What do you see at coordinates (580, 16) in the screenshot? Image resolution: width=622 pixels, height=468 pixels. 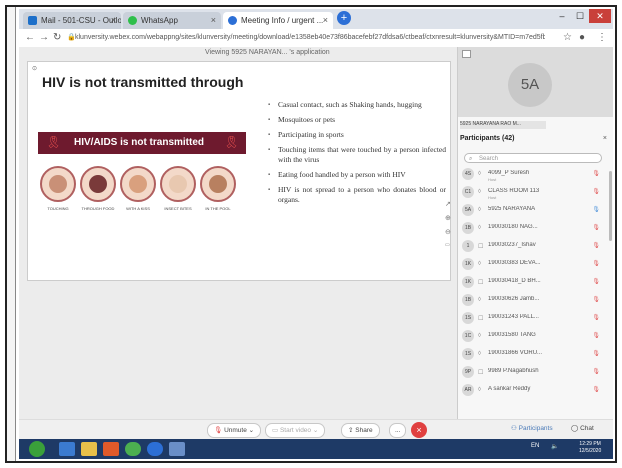 I see `maximize-icon: ☐` at bounding box center [580, 16].